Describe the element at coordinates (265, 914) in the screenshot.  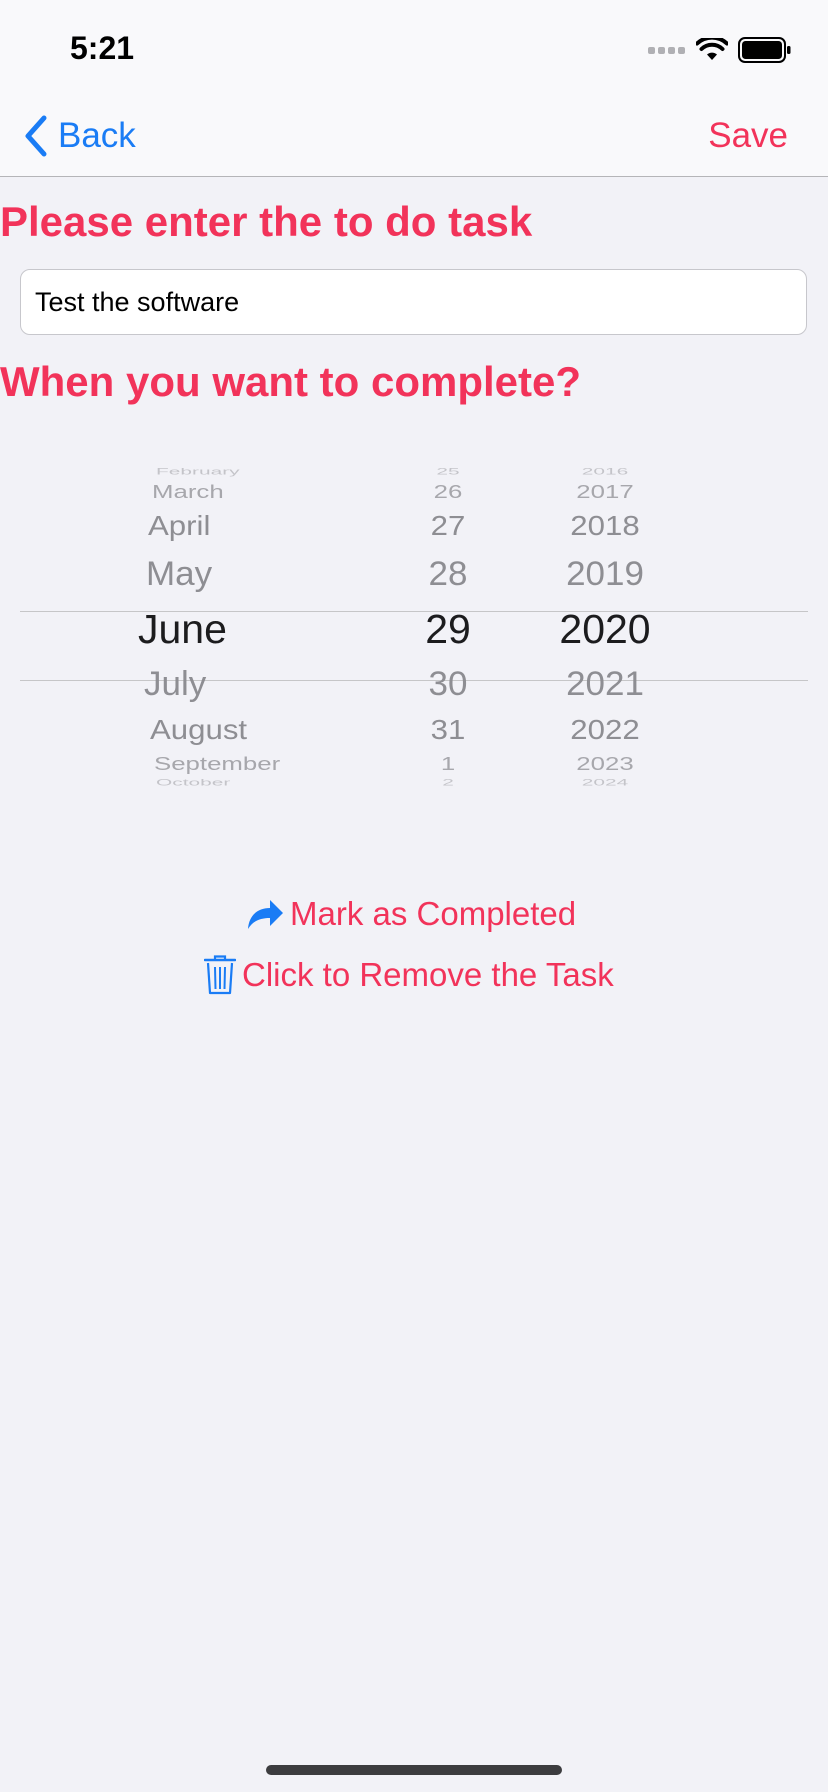
I see `share-arrow-icon` at that location.